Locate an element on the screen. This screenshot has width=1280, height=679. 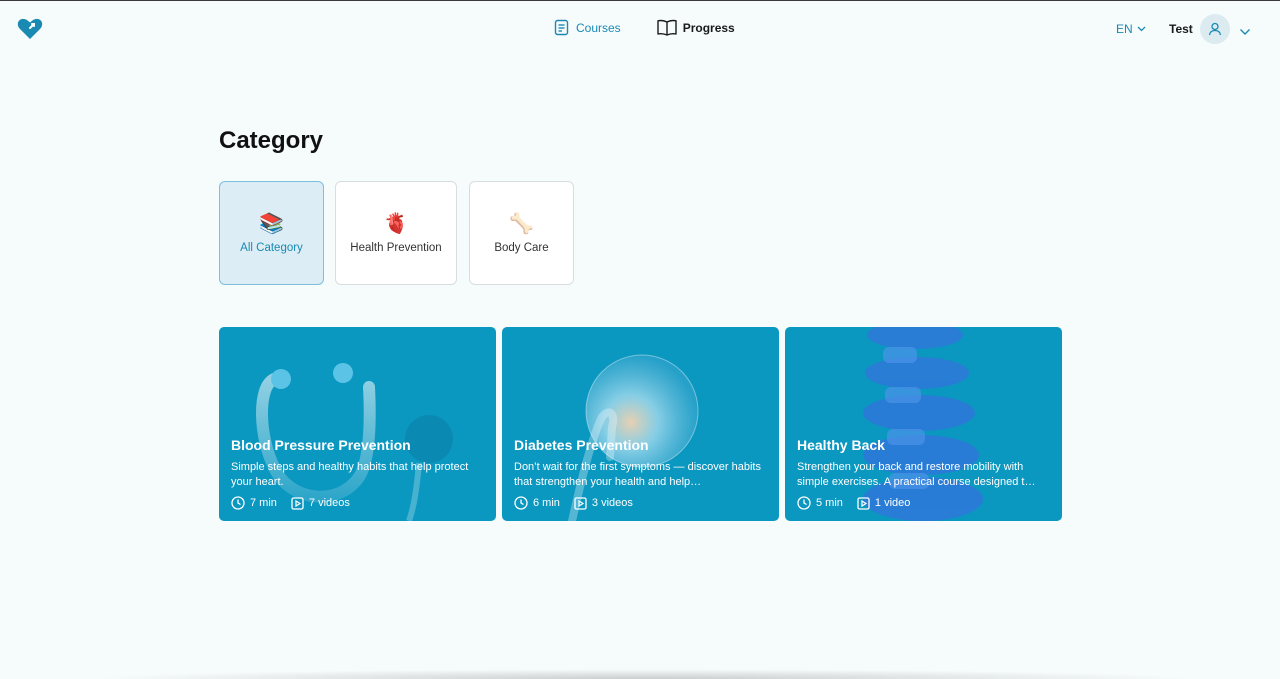
nav-progress: Progress is located at coordinates (695, 27).